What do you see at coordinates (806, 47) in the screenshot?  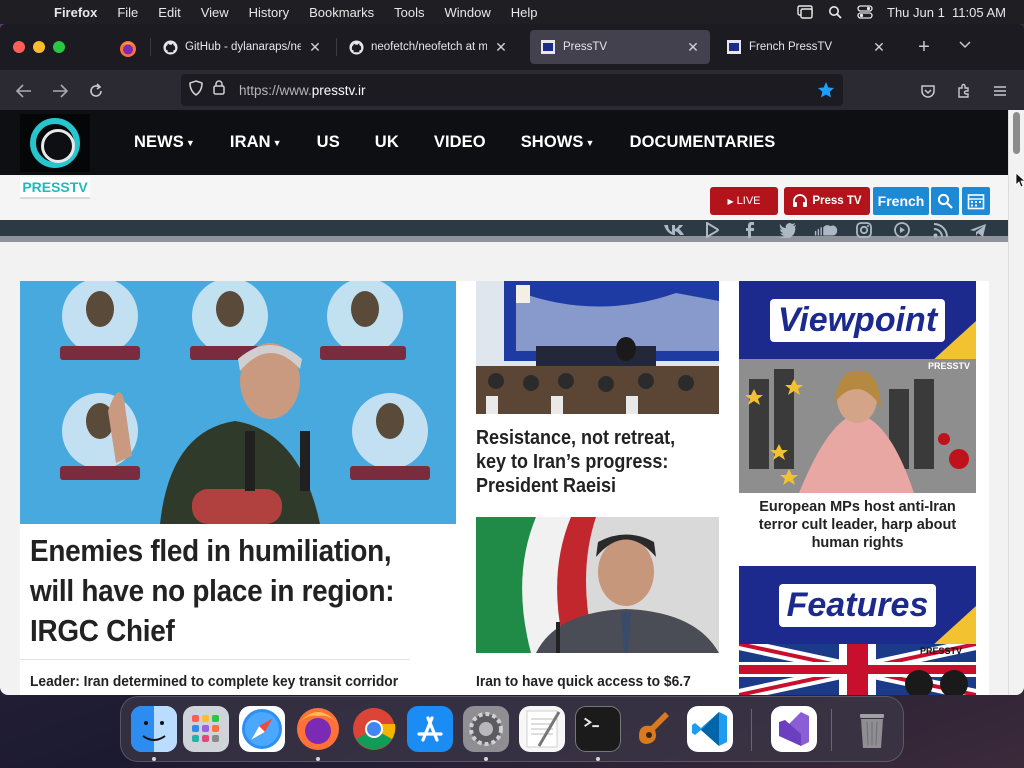 I see `tab-french-presstv: French PressTV ✕` at bounding box center [806, 47].